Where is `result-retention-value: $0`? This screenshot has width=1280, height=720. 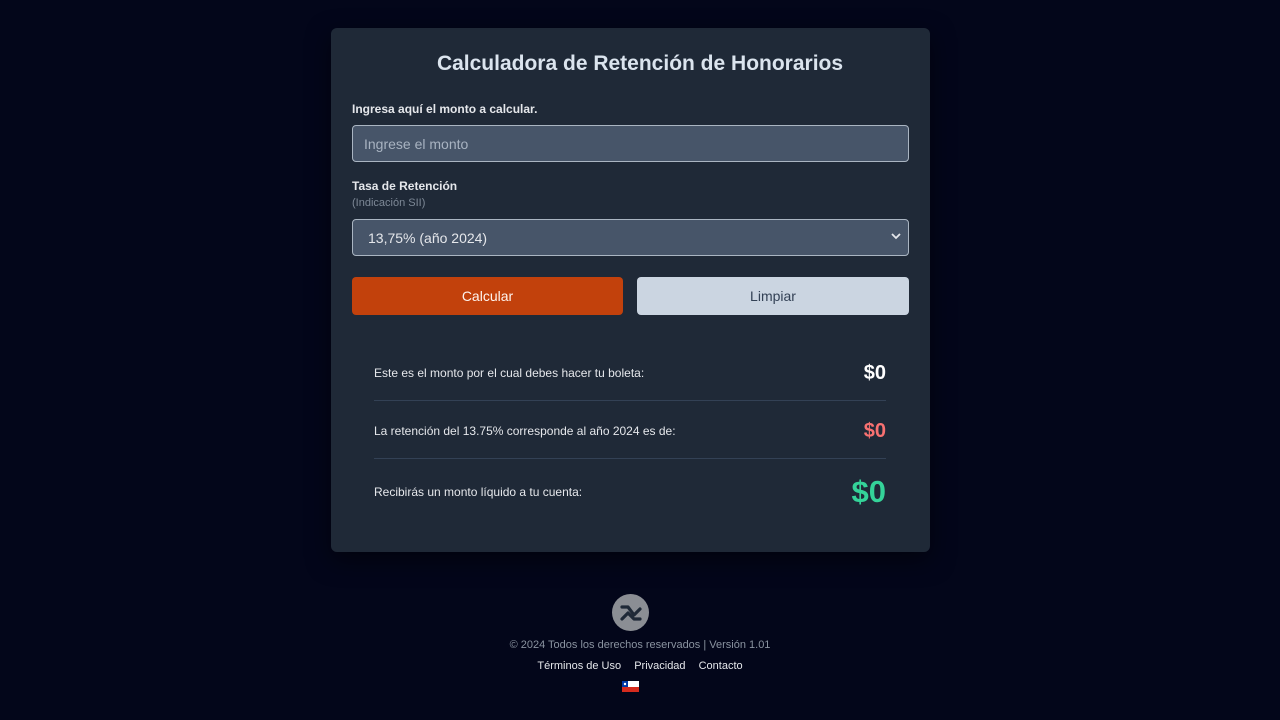 result-retention-value: $0 is located at coordinates (874, 430).